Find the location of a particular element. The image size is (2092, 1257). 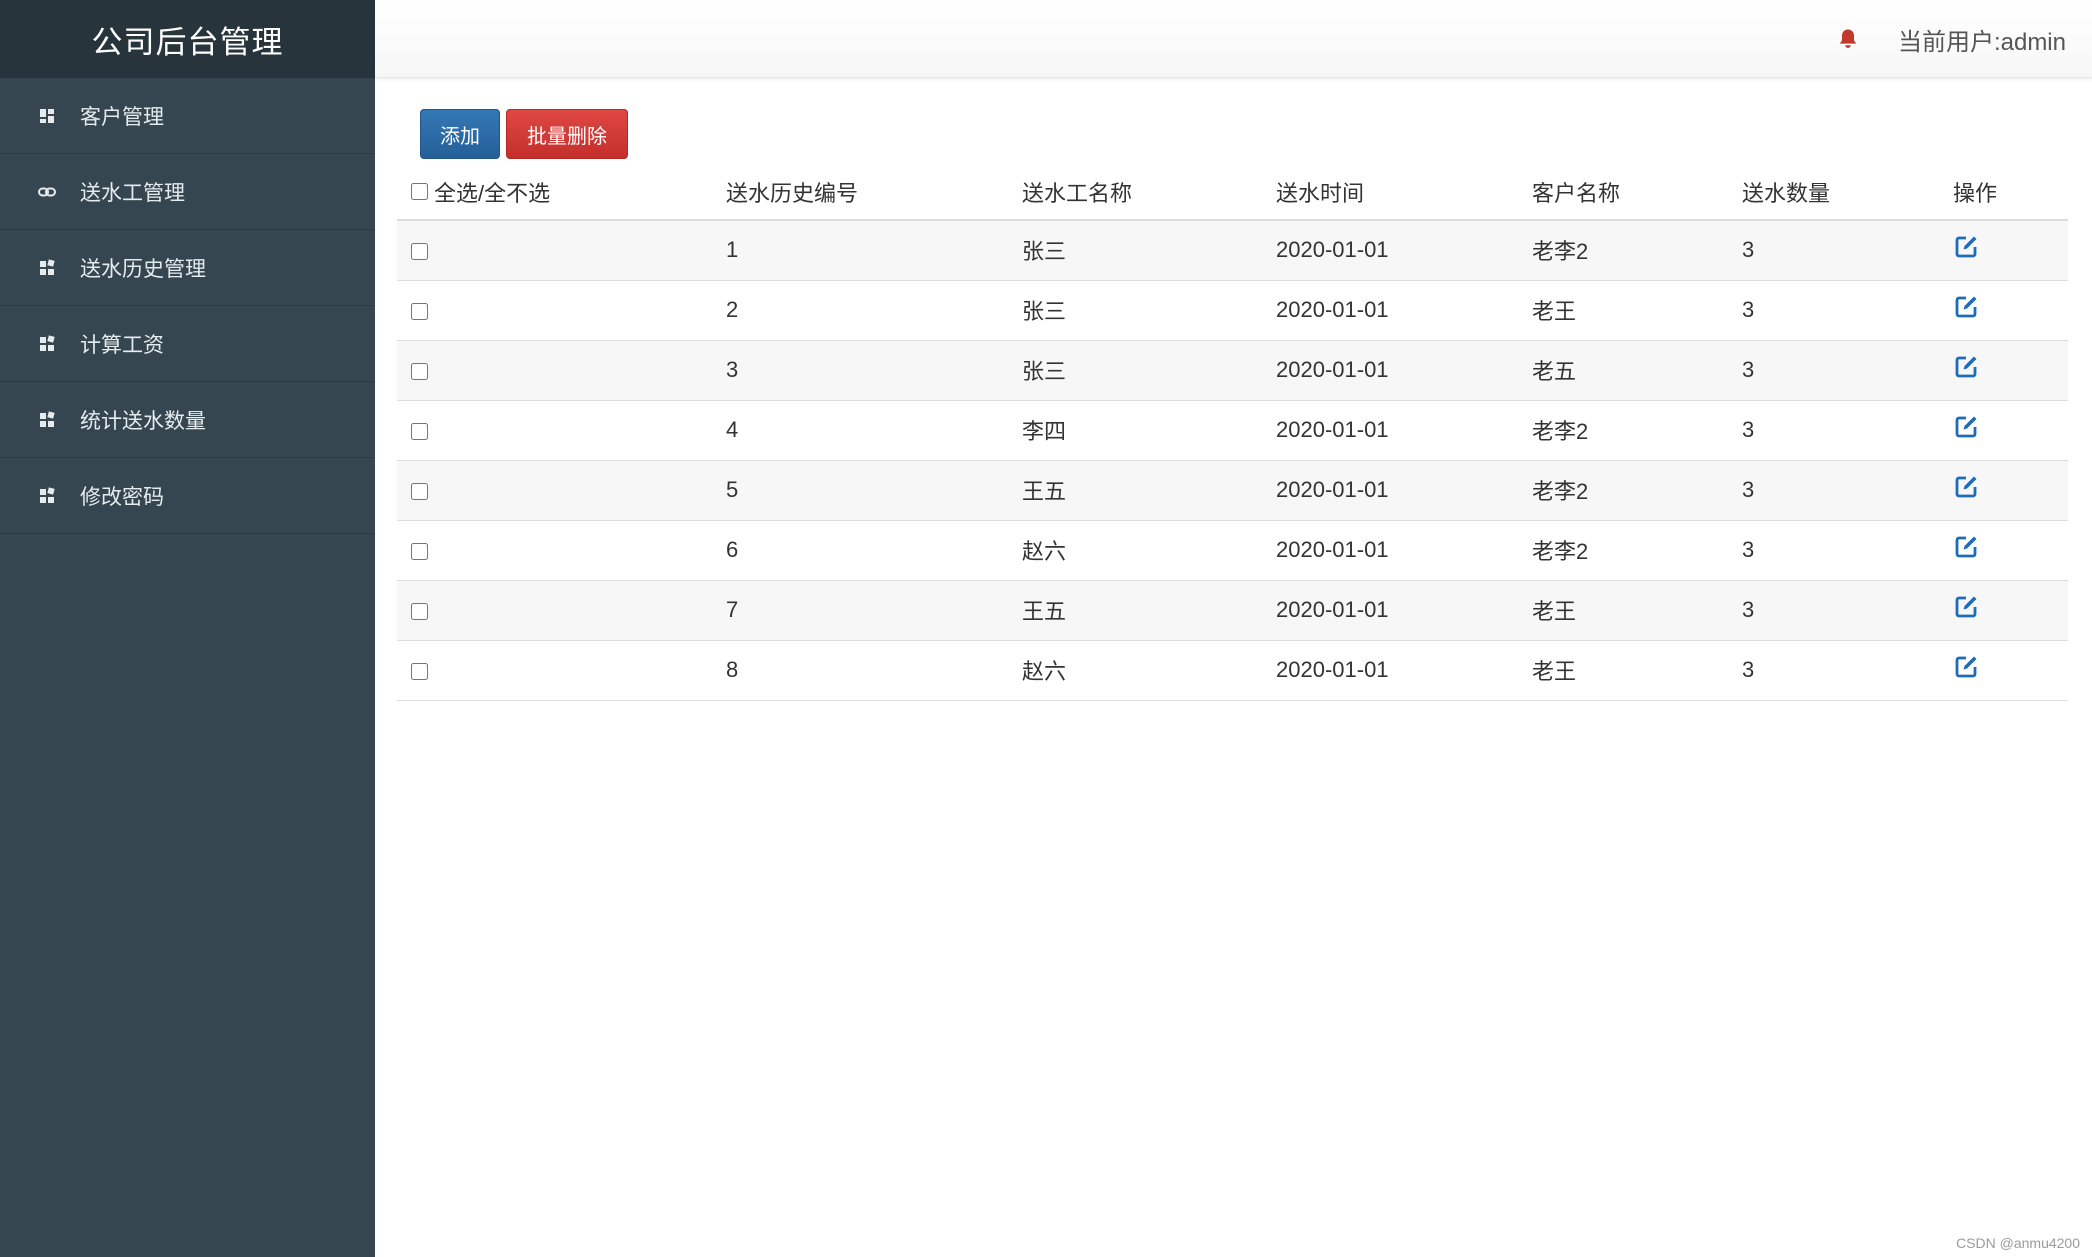

sidebar-item-salary: 计算工资 is located at coordinates (187, 344).